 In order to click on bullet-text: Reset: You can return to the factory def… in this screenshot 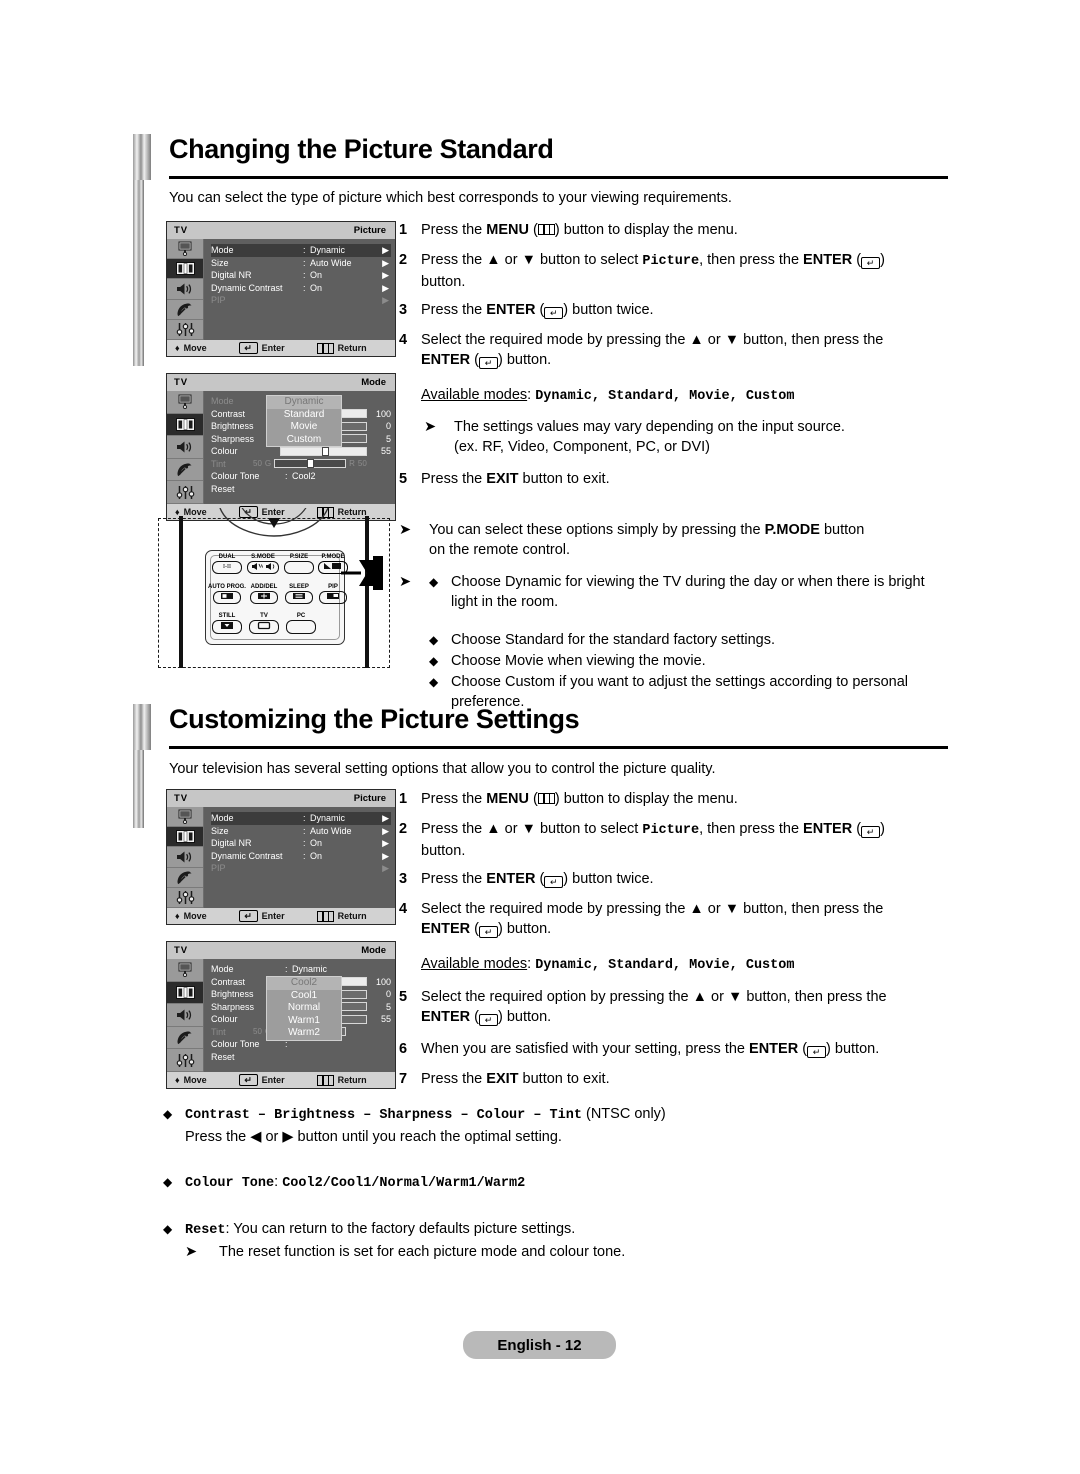, I will do `click(380, 1230)`.